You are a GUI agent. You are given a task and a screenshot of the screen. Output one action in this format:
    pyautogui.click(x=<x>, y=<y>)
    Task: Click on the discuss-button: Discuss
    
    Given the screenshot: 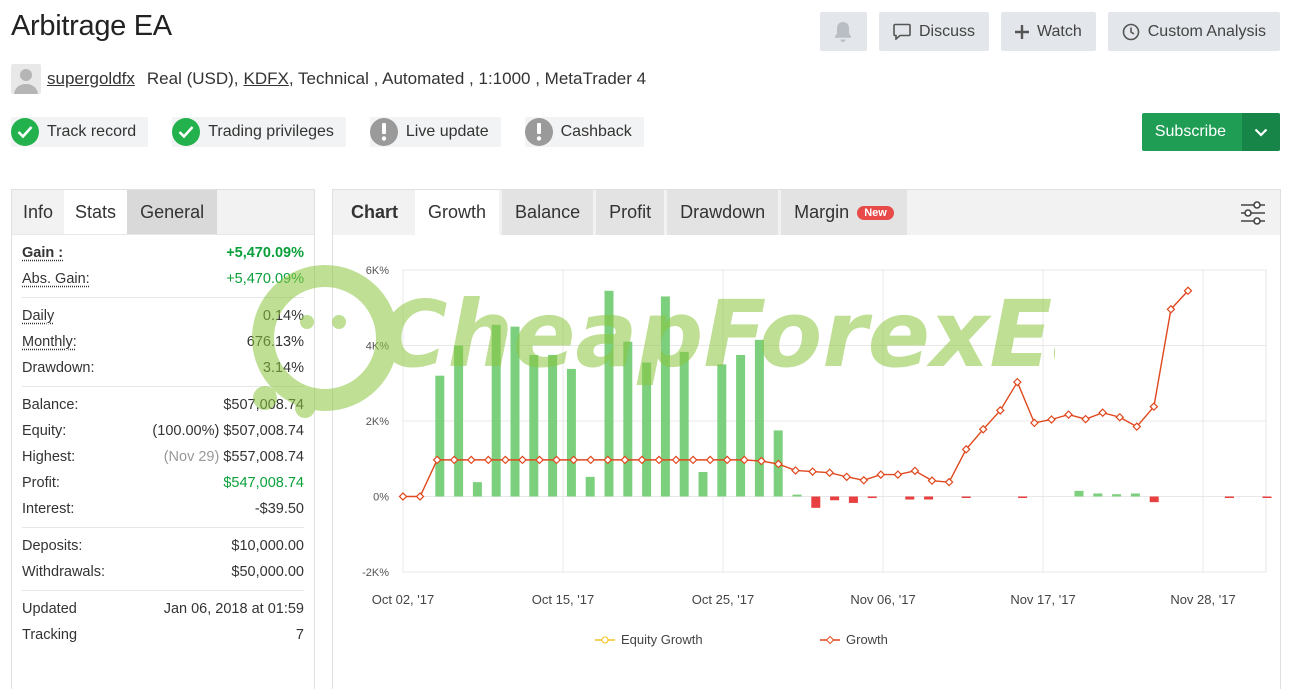 What is the action you would take?
    pyautogui.click(x=933, y=31)
    